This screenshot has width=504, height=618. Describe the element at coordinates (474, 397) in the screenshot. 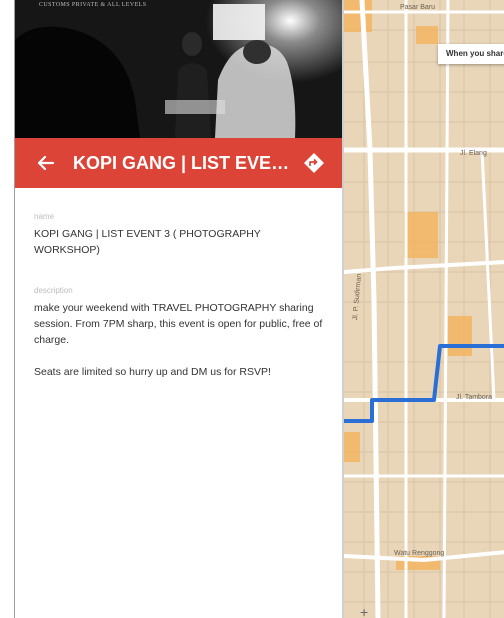

I see `map-label-street-mid: Jl. Tambora` at that location.